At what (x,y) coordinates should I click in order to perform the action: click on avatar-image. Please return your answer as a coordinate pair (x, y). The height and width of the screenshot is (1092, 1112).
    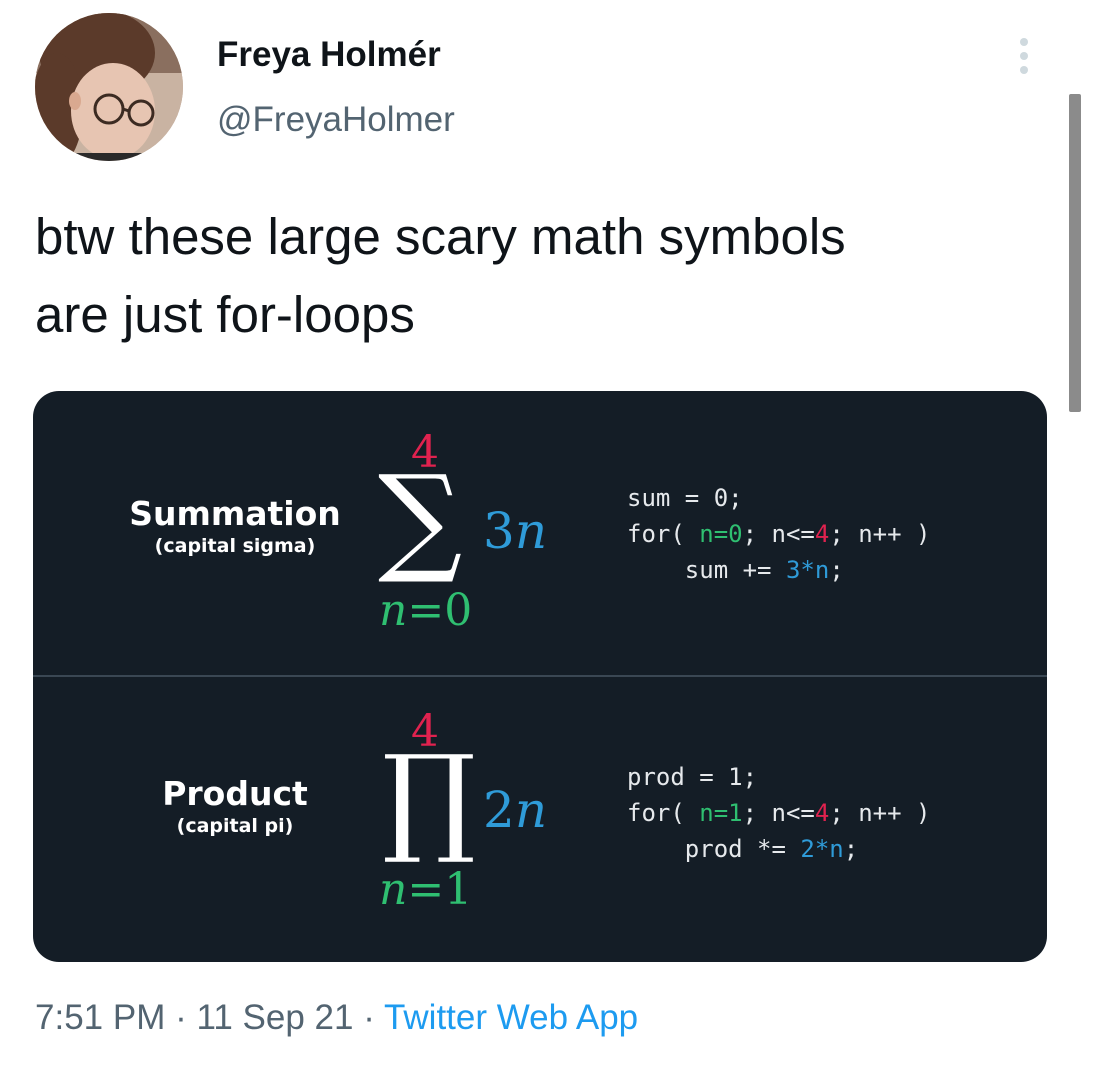
    Looking at the image, I should click on (109, 87).